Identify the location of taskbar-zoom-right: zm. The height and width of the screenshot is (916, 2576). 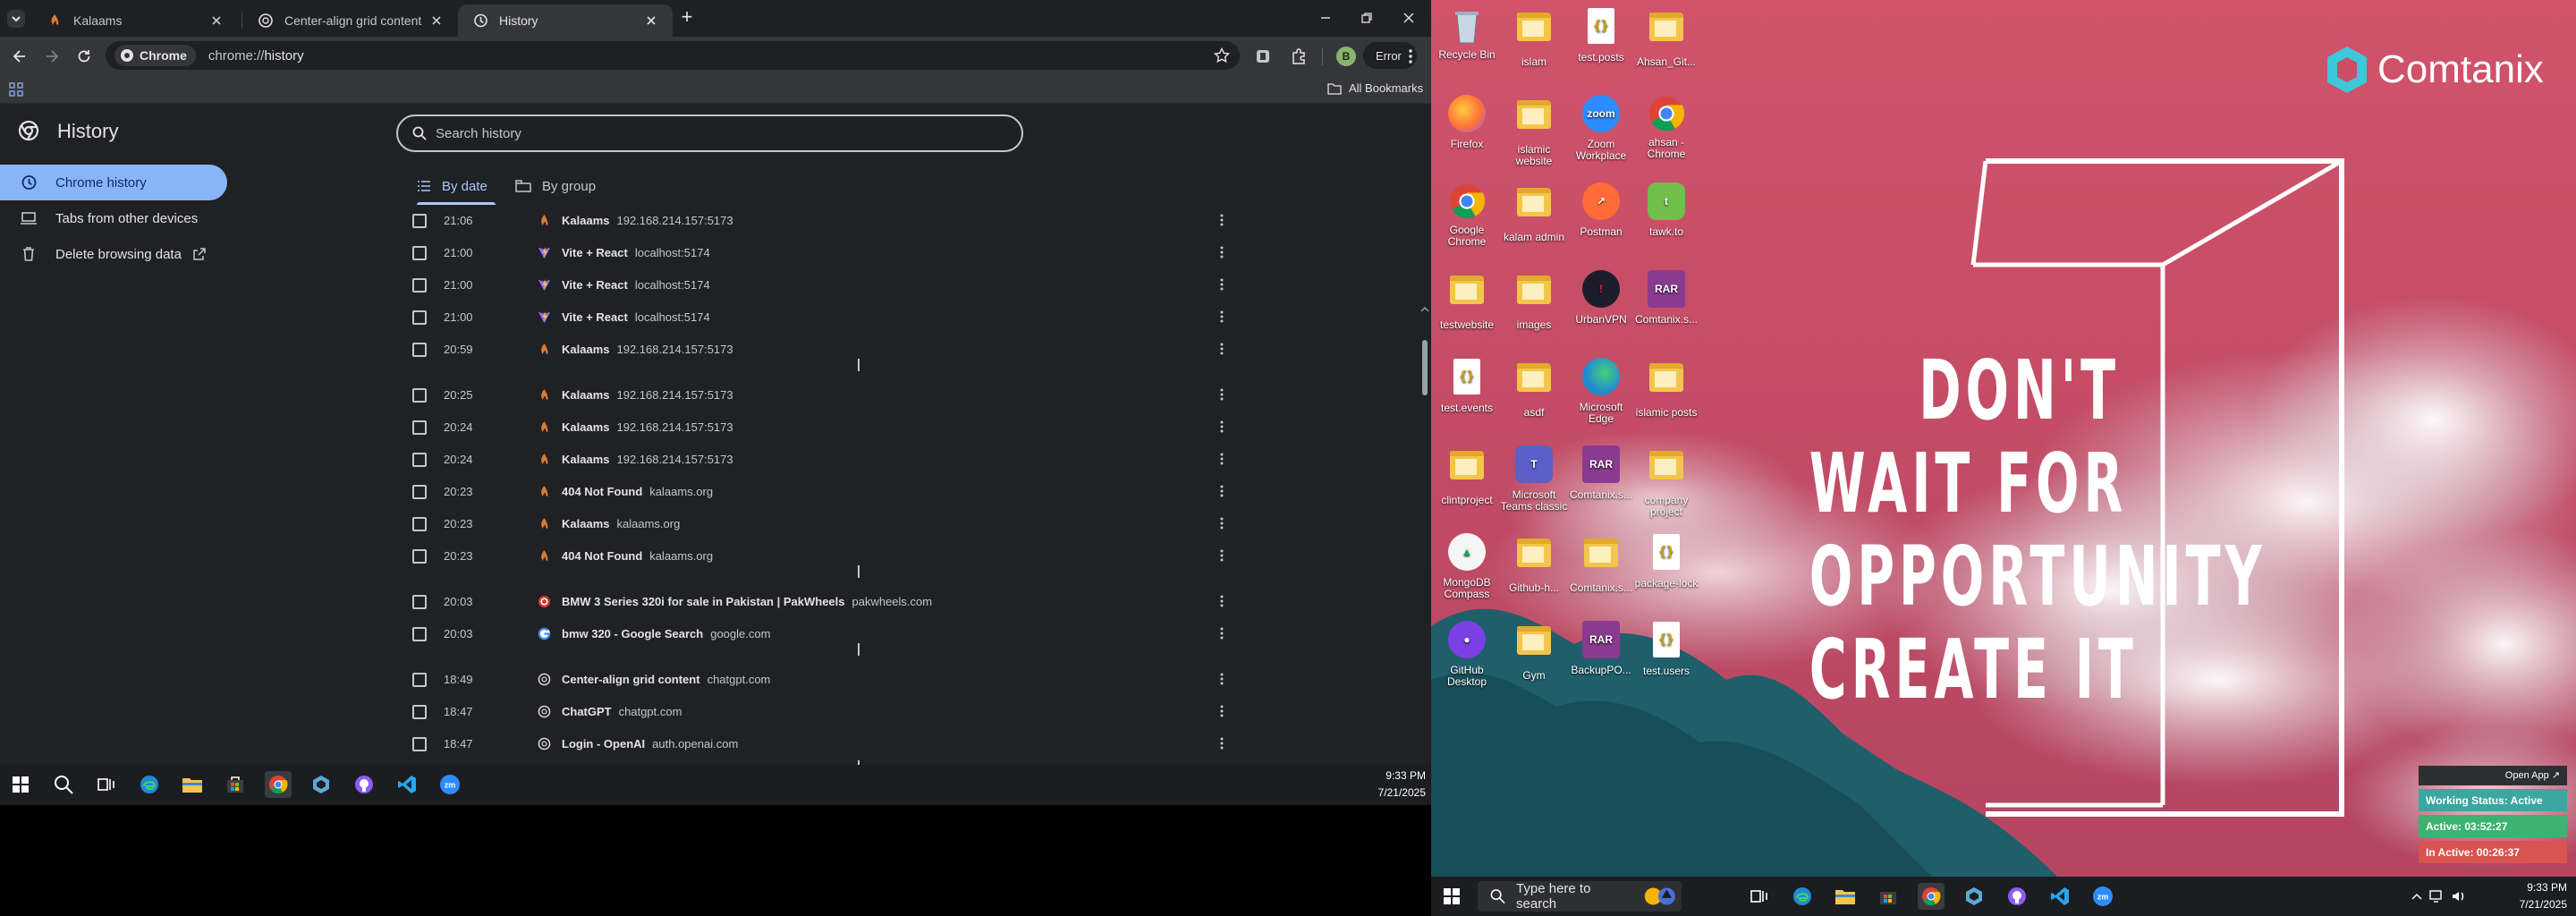
(2102, 896).